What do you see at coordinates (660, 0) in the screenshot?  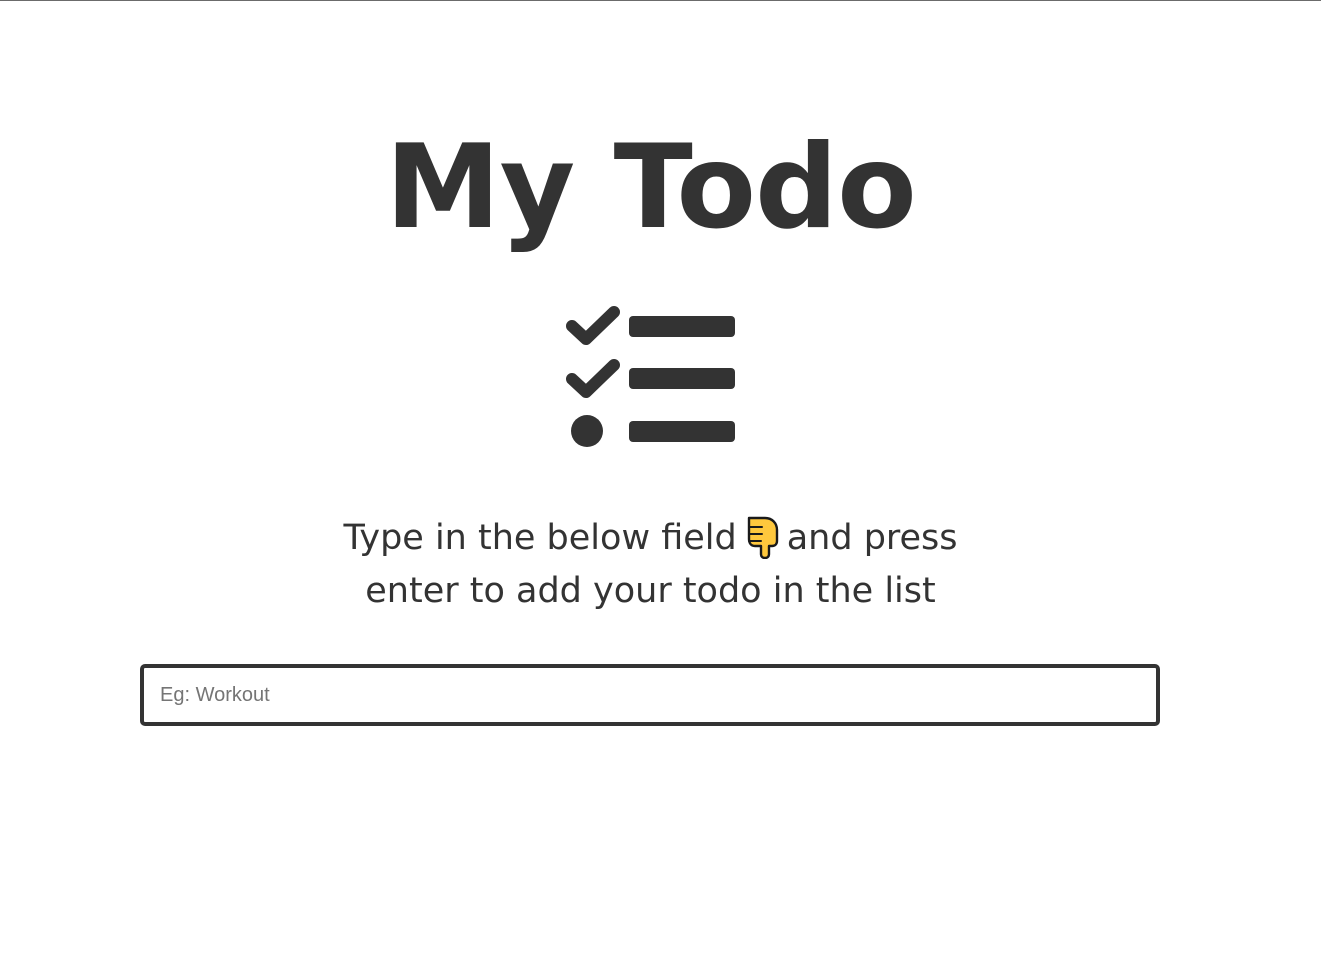 I see `top-border-line` at bounding box center [660, 0].